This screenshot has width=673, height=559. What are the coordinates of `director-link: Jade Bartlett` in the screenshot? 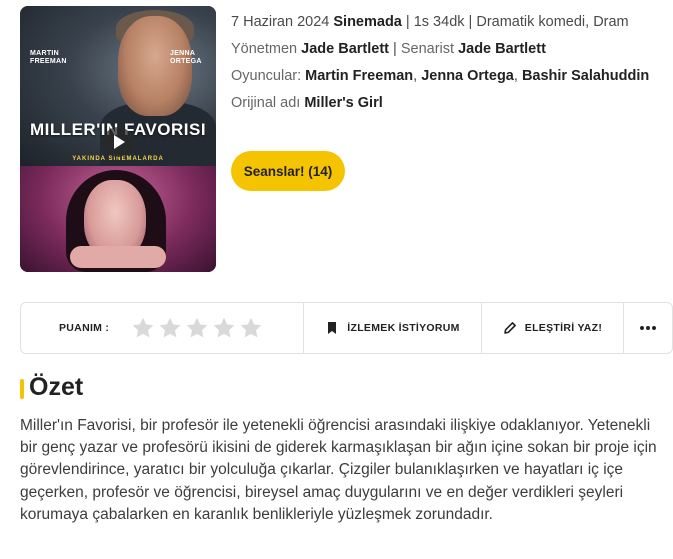 It's located at (345, 49).